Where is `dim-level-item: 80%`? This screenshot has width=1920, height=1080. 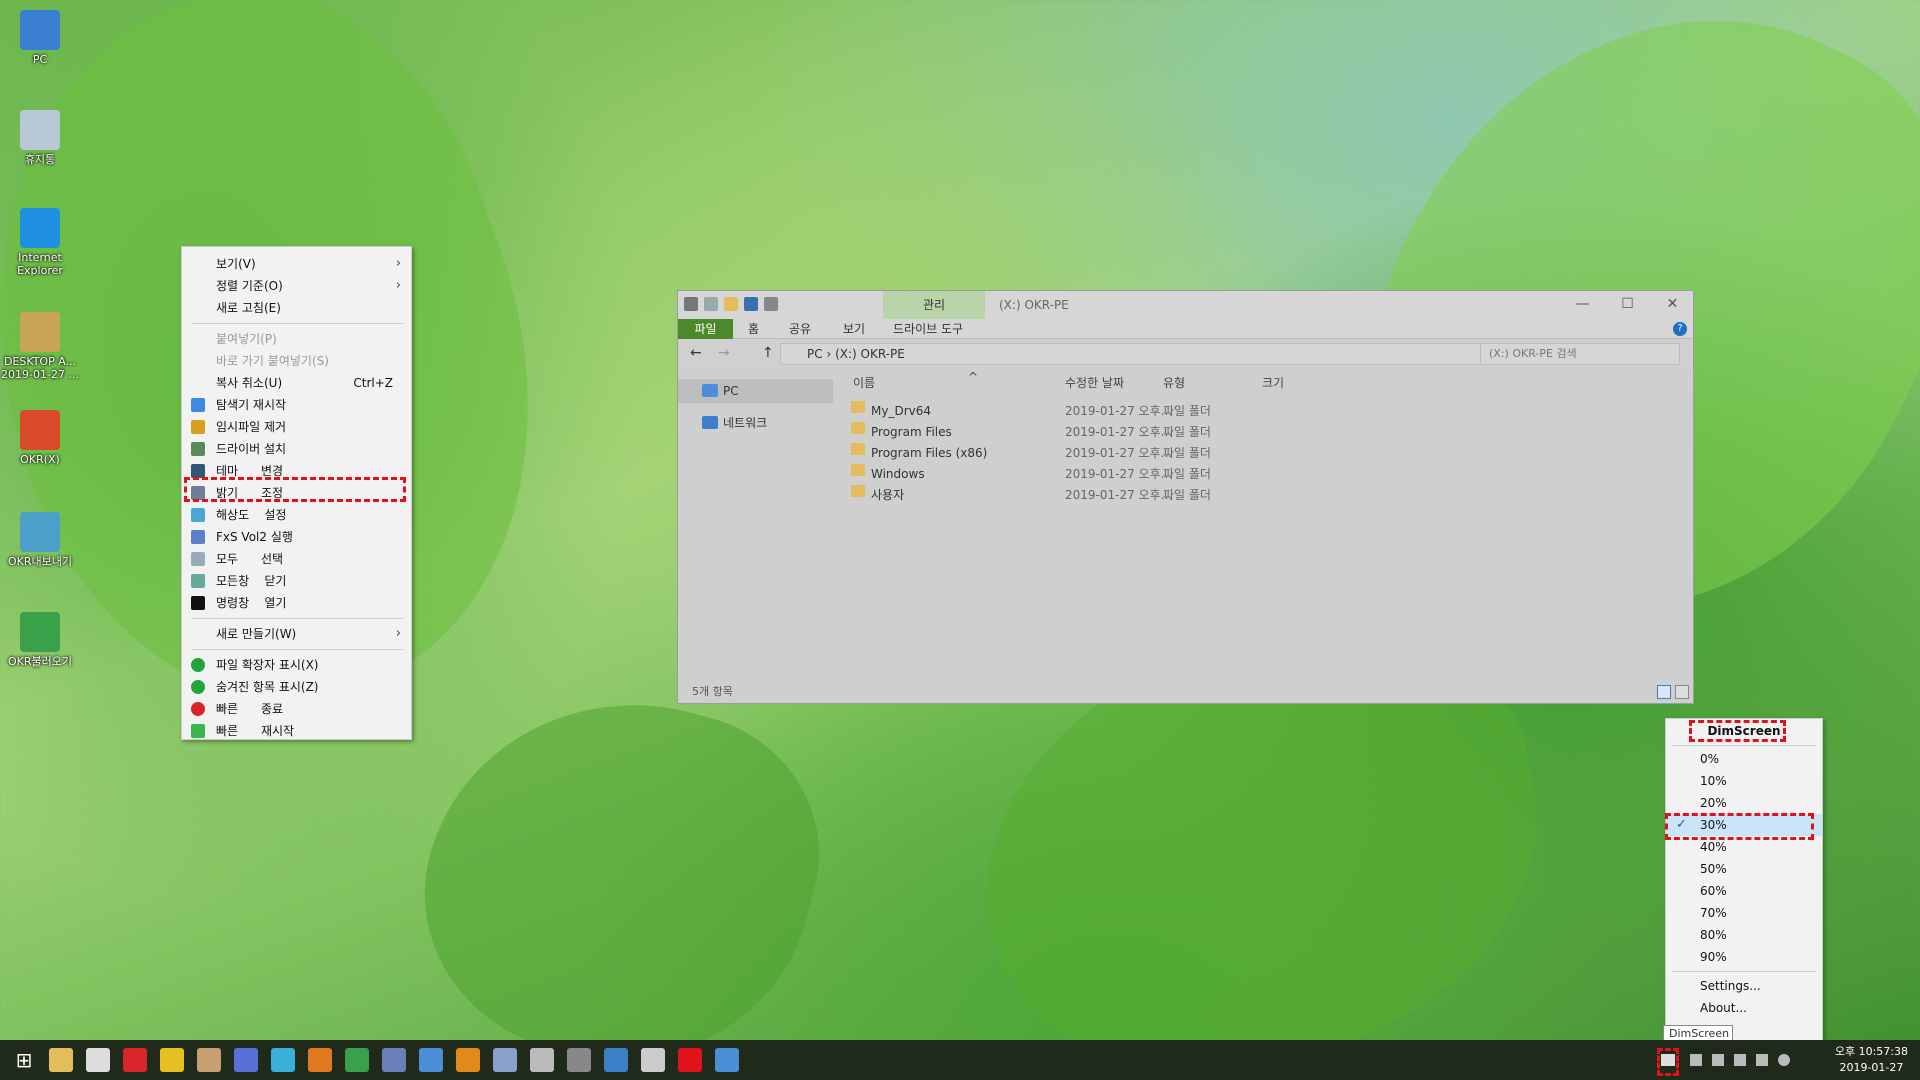 dim-level-item: 80% is located at coordinates (1744, 935).